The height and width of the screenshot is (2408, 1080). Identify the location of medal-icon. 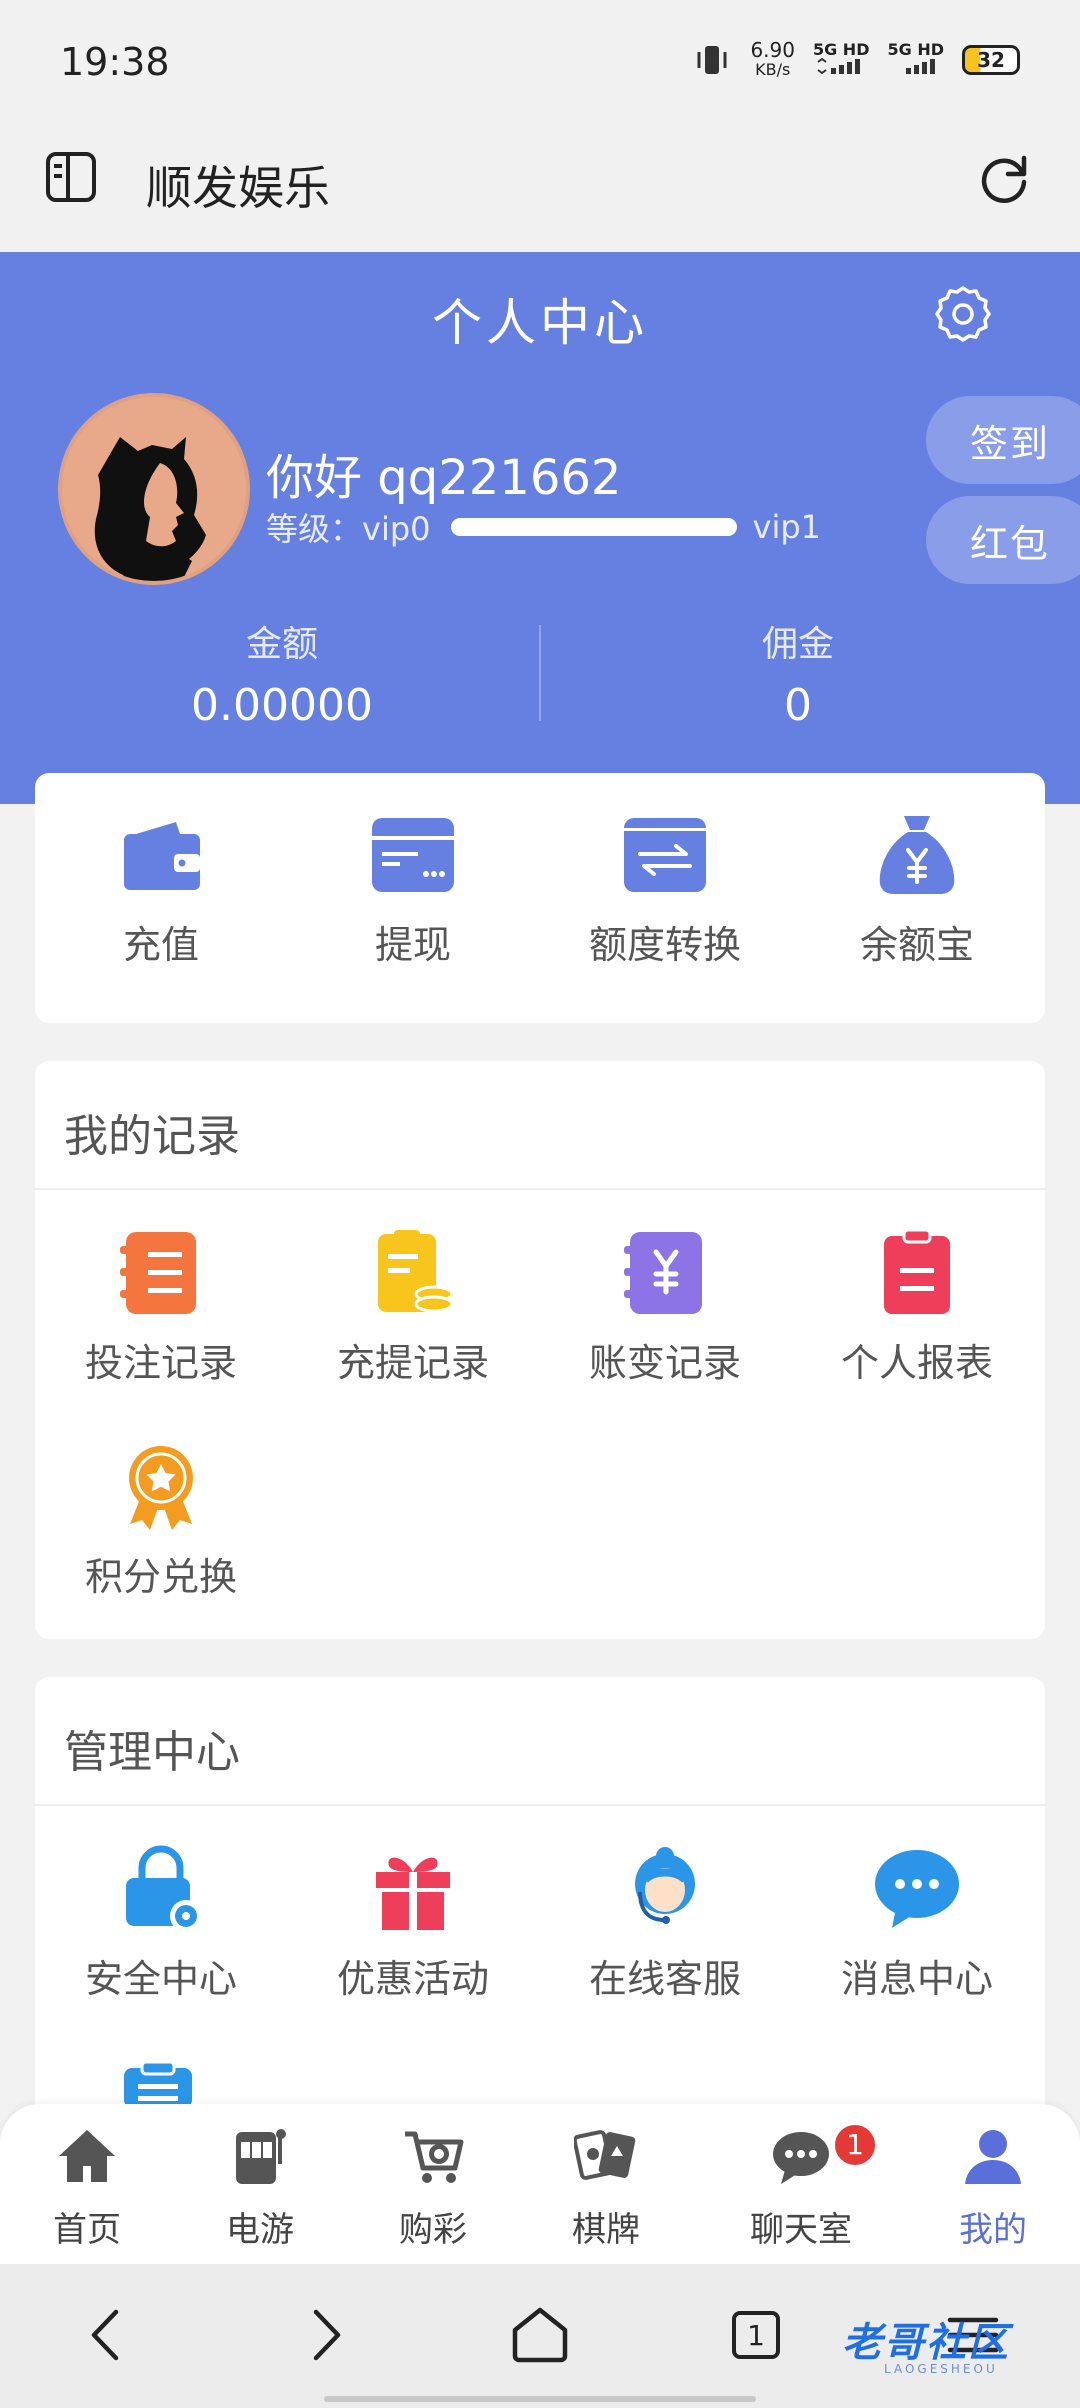
(161, 1488).